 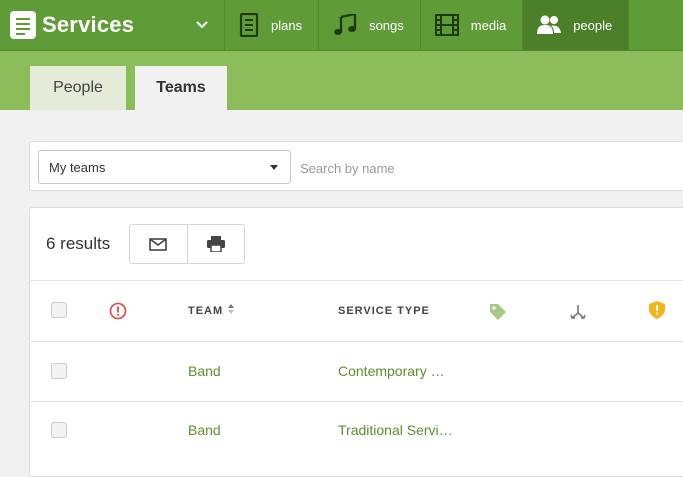 What do you see at coordinates (274, 167) in the screenshot?
I see `caret-down-icon` at bounding box center [274, 167].